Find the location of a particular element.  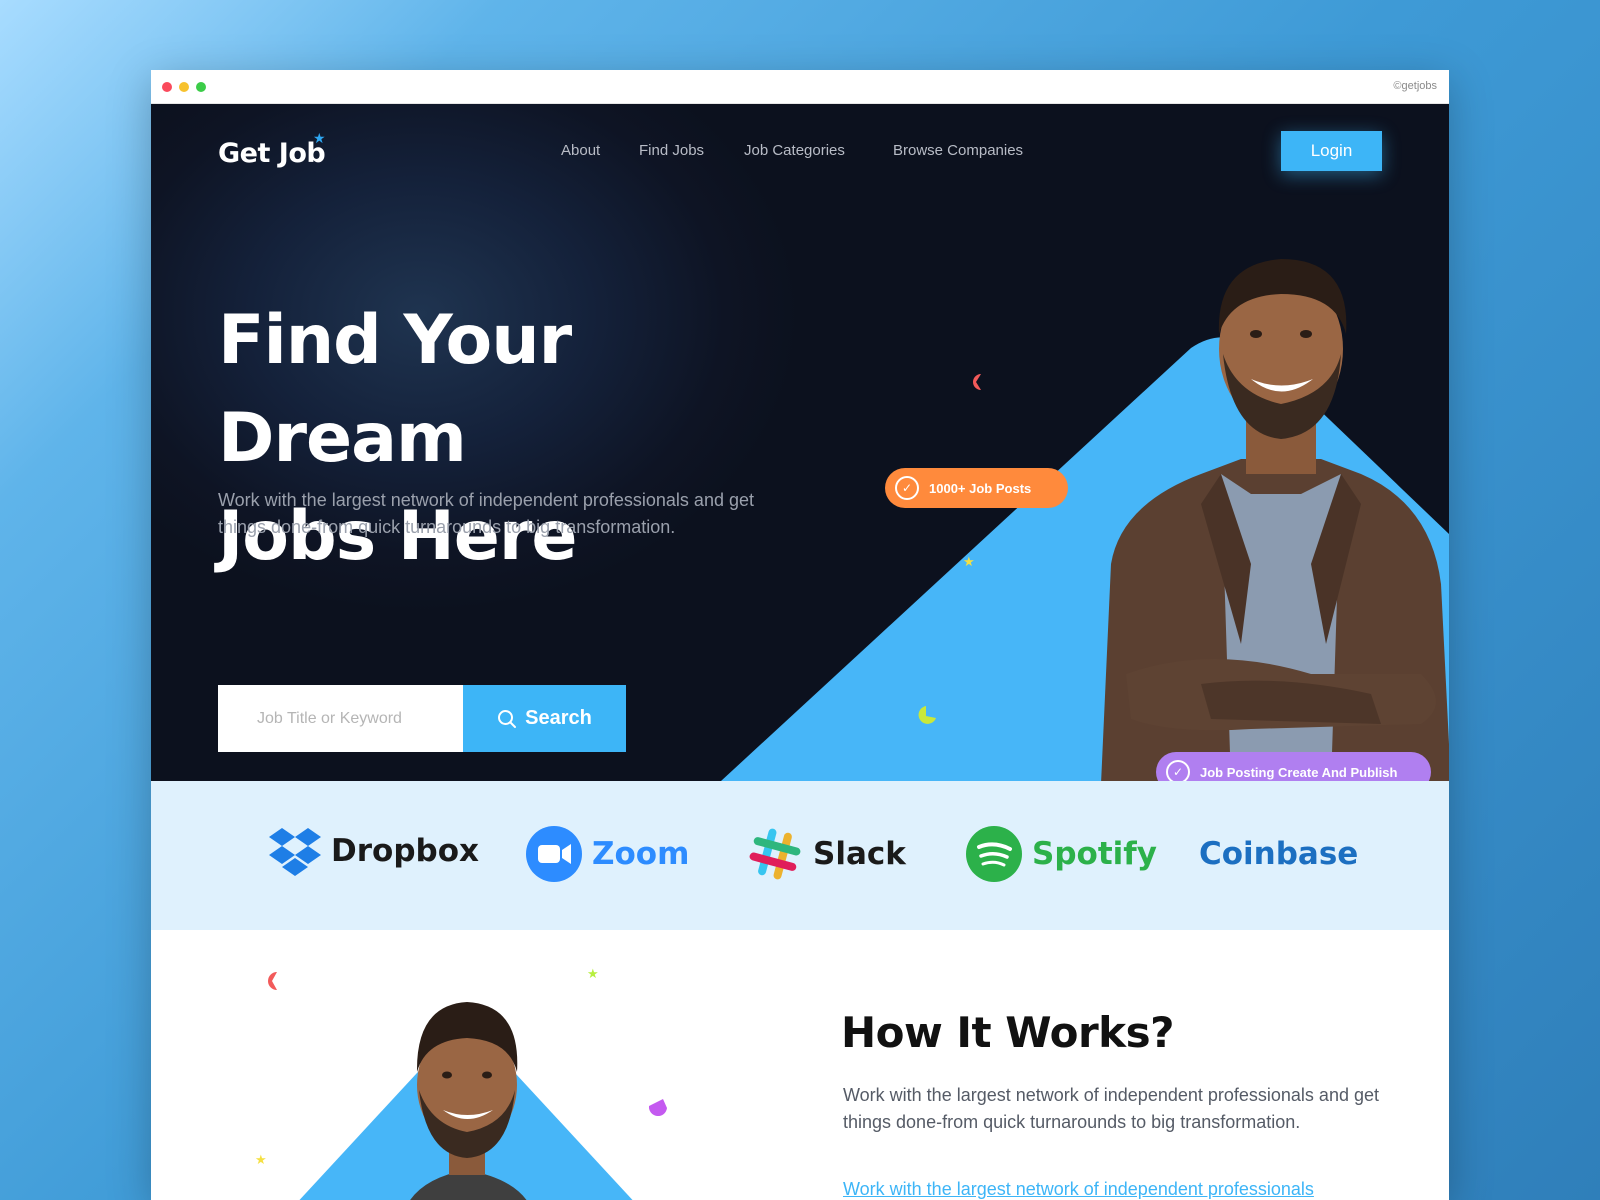

dropbox-icon is located at coordinates (295, 852).